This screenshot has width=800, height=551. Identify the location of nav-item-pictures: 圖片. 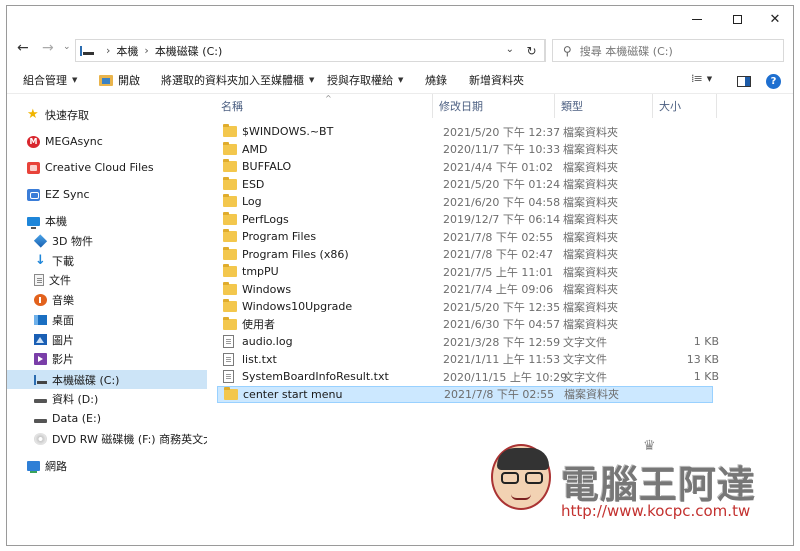
(107, 339).